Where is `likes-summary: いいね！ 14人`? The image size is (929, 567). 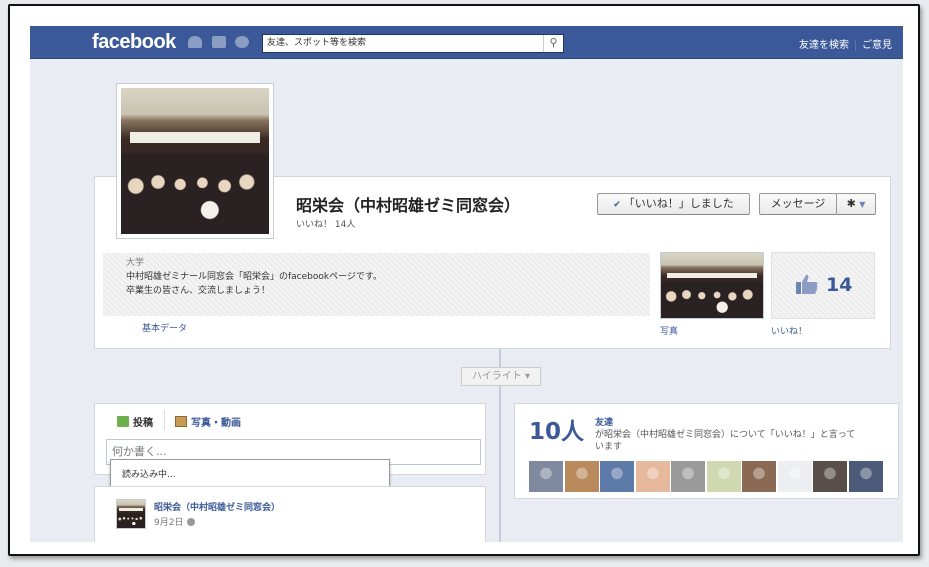
likes-summary: いいね！ 14人 is located at coordinates (326, 225).